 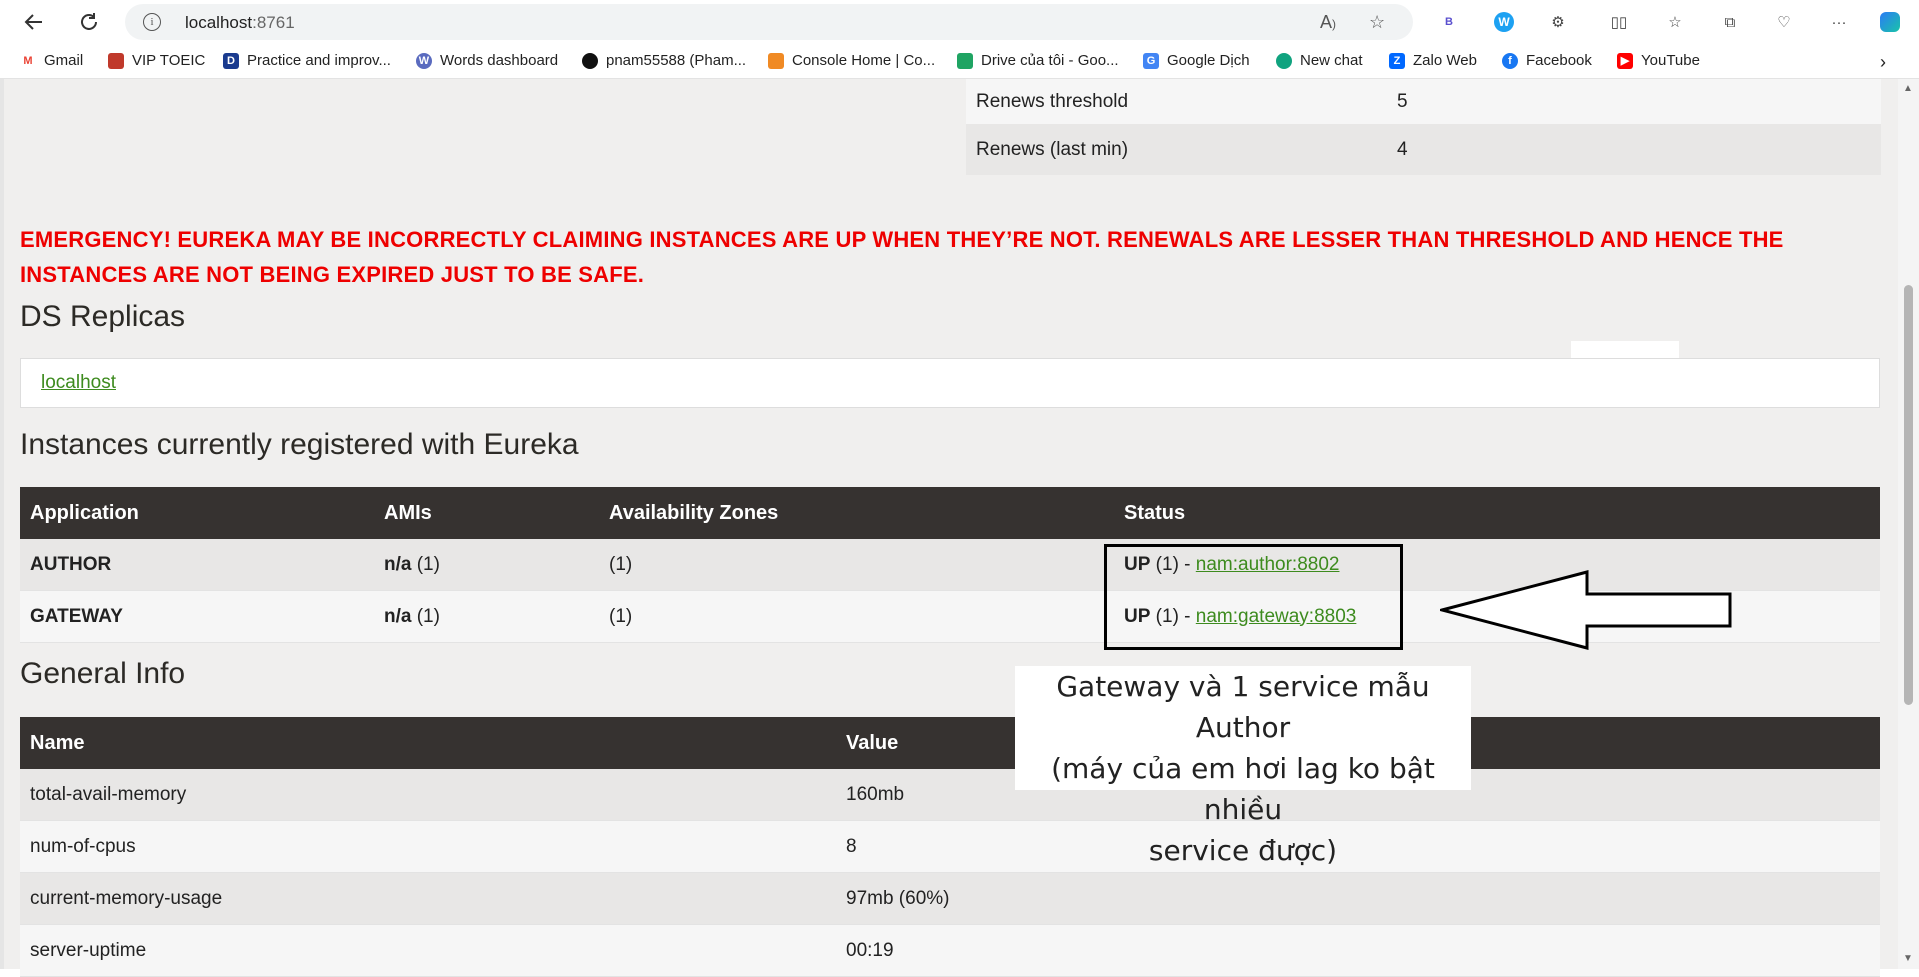 I want to click on wordpress-icon: W, so click(x=424, y=60).